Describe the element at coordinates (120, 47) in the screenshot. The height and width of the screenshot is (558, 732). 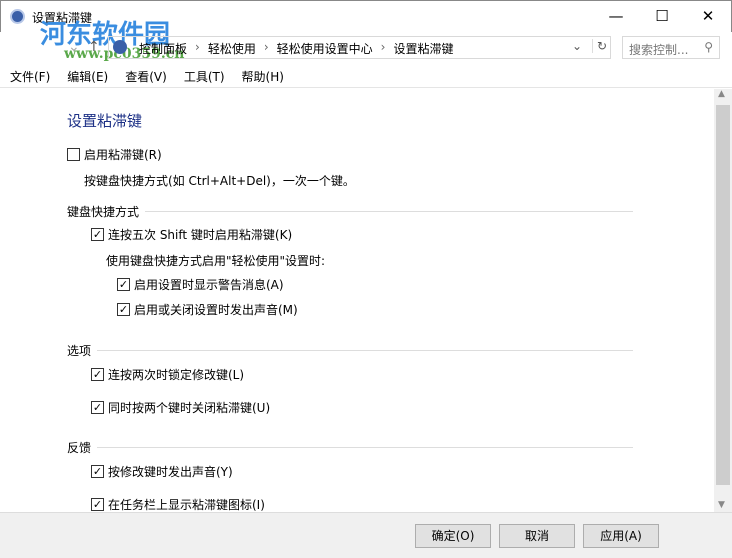
I see `control-panel-icon` at that location.